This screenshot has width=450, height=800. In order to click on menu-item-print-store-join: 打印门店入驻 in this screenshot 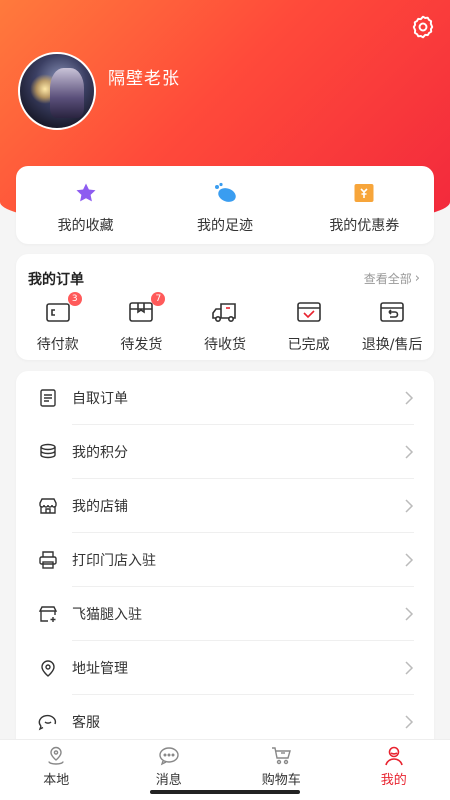, I will do `click(225, 560)`.